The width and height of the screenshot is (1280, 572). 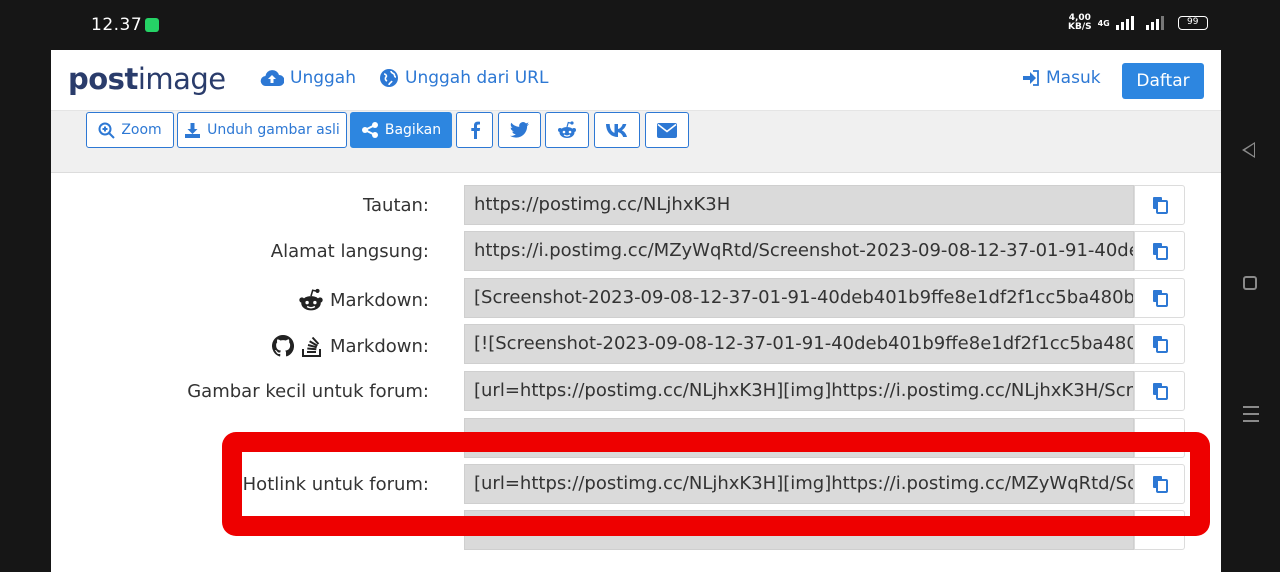 What do you see at coordinates (611, 25) in the screenshot?
I see `status-bar: 12.37 4,00 KB/S 4G 99` at bounding box center [611, 25].